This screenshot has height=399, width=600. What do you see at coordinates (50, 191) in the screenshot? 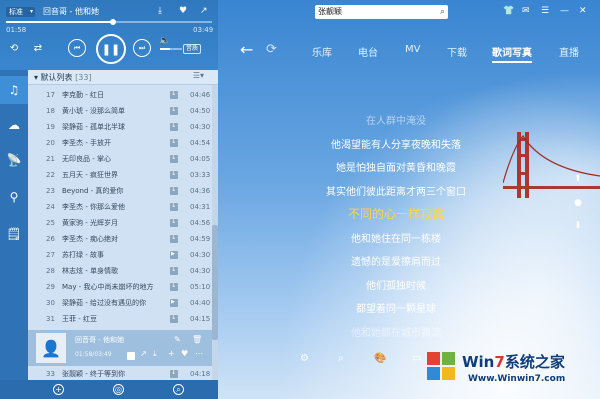
I see `track-number: 23` at bounding box center [50, 191].